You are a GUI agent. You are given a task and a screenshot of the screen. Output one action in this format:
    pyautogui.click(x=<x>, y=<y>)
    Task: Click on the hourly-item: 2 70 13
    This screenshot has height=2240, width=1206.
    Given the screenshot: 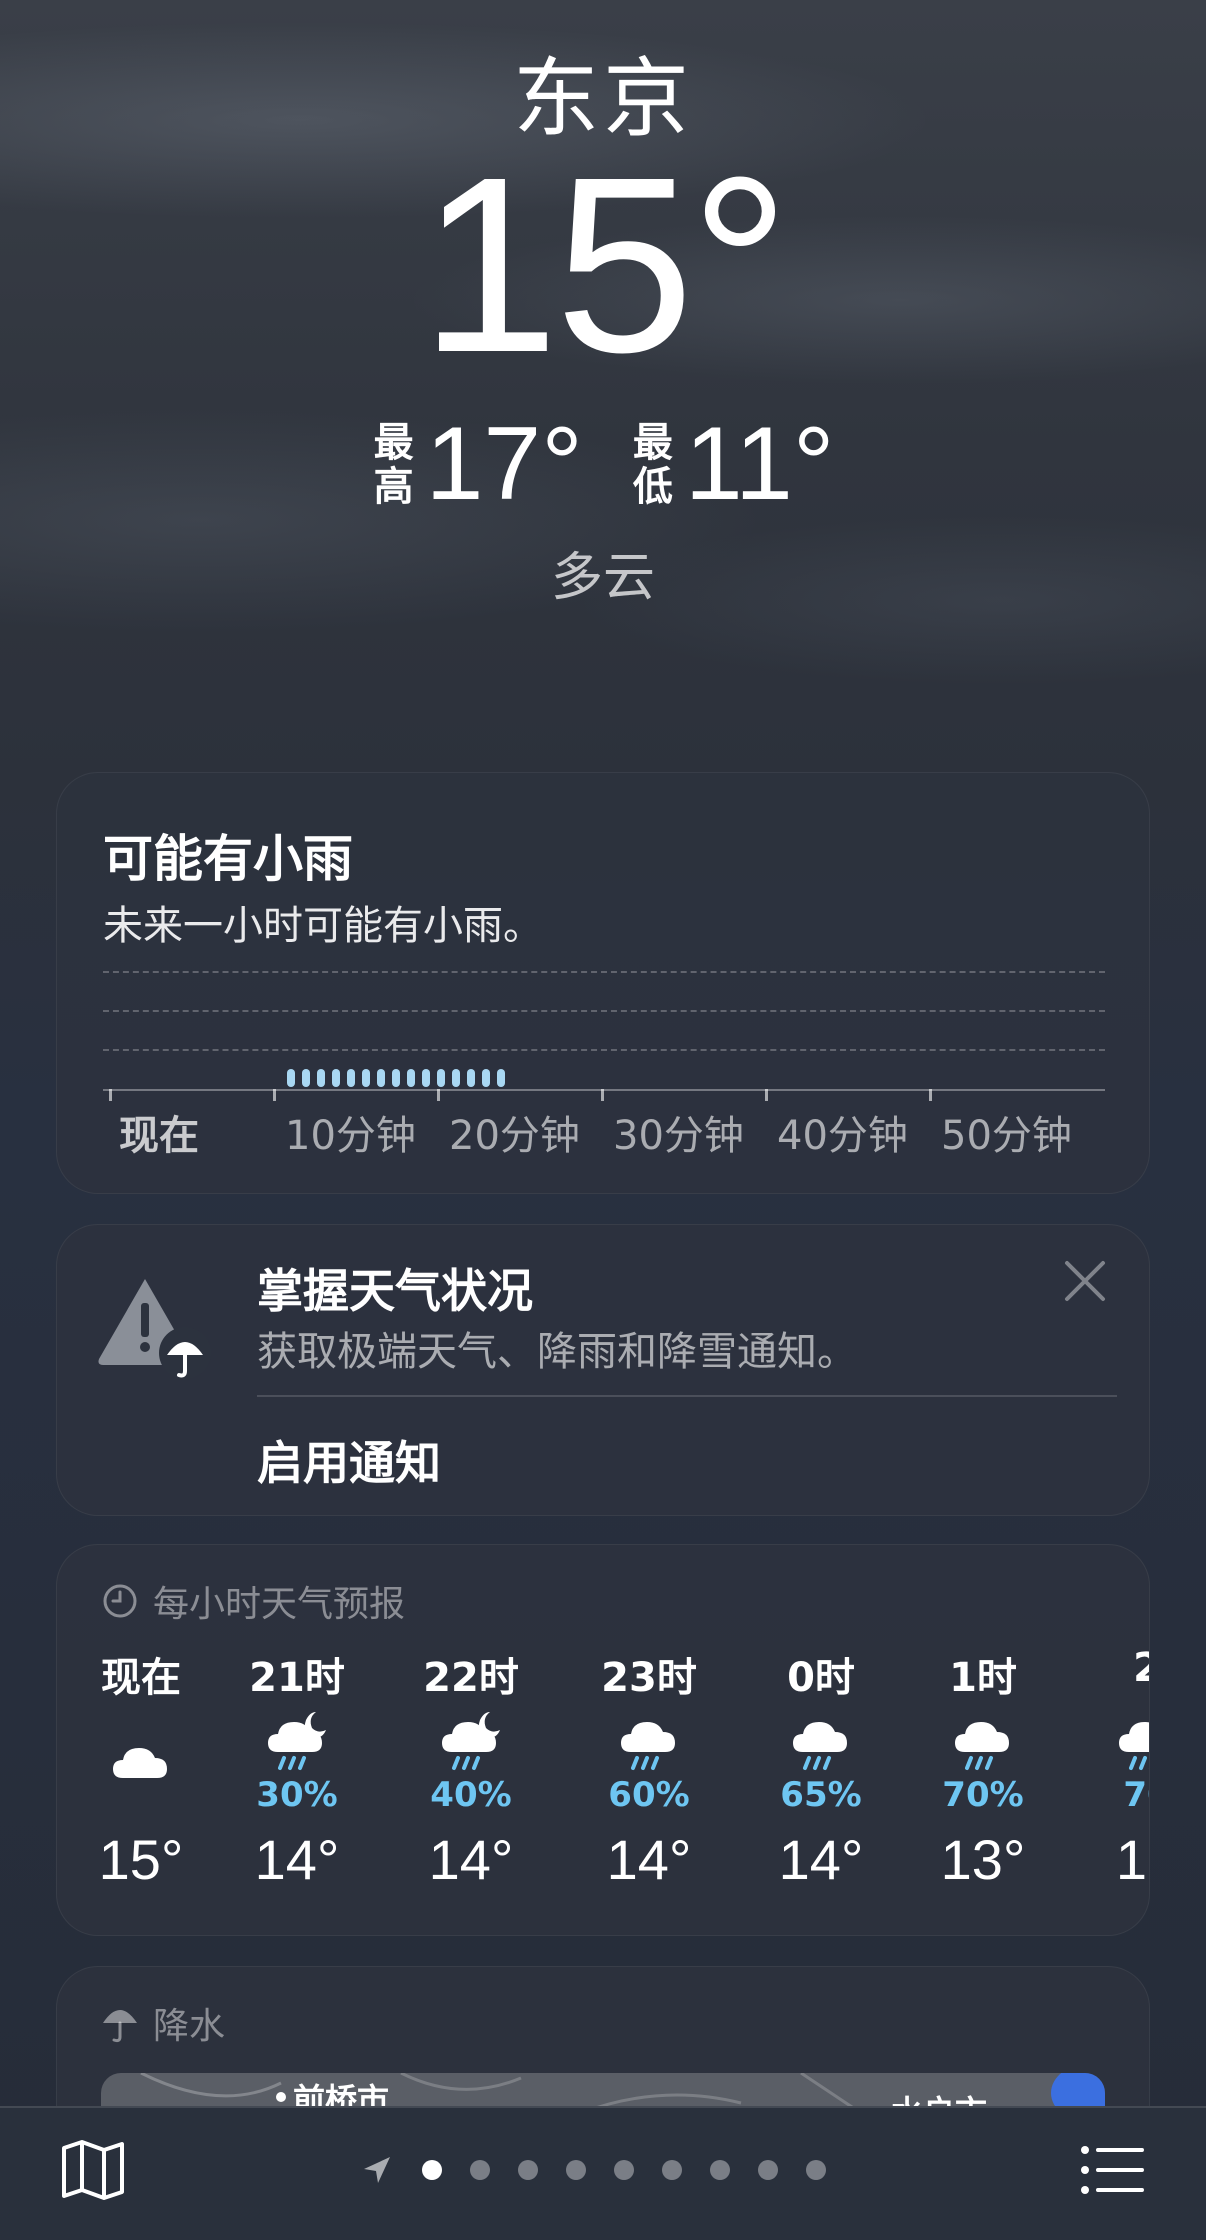 What is the action you would take?
    pyautogui.click(x=1113, y=1768)
    